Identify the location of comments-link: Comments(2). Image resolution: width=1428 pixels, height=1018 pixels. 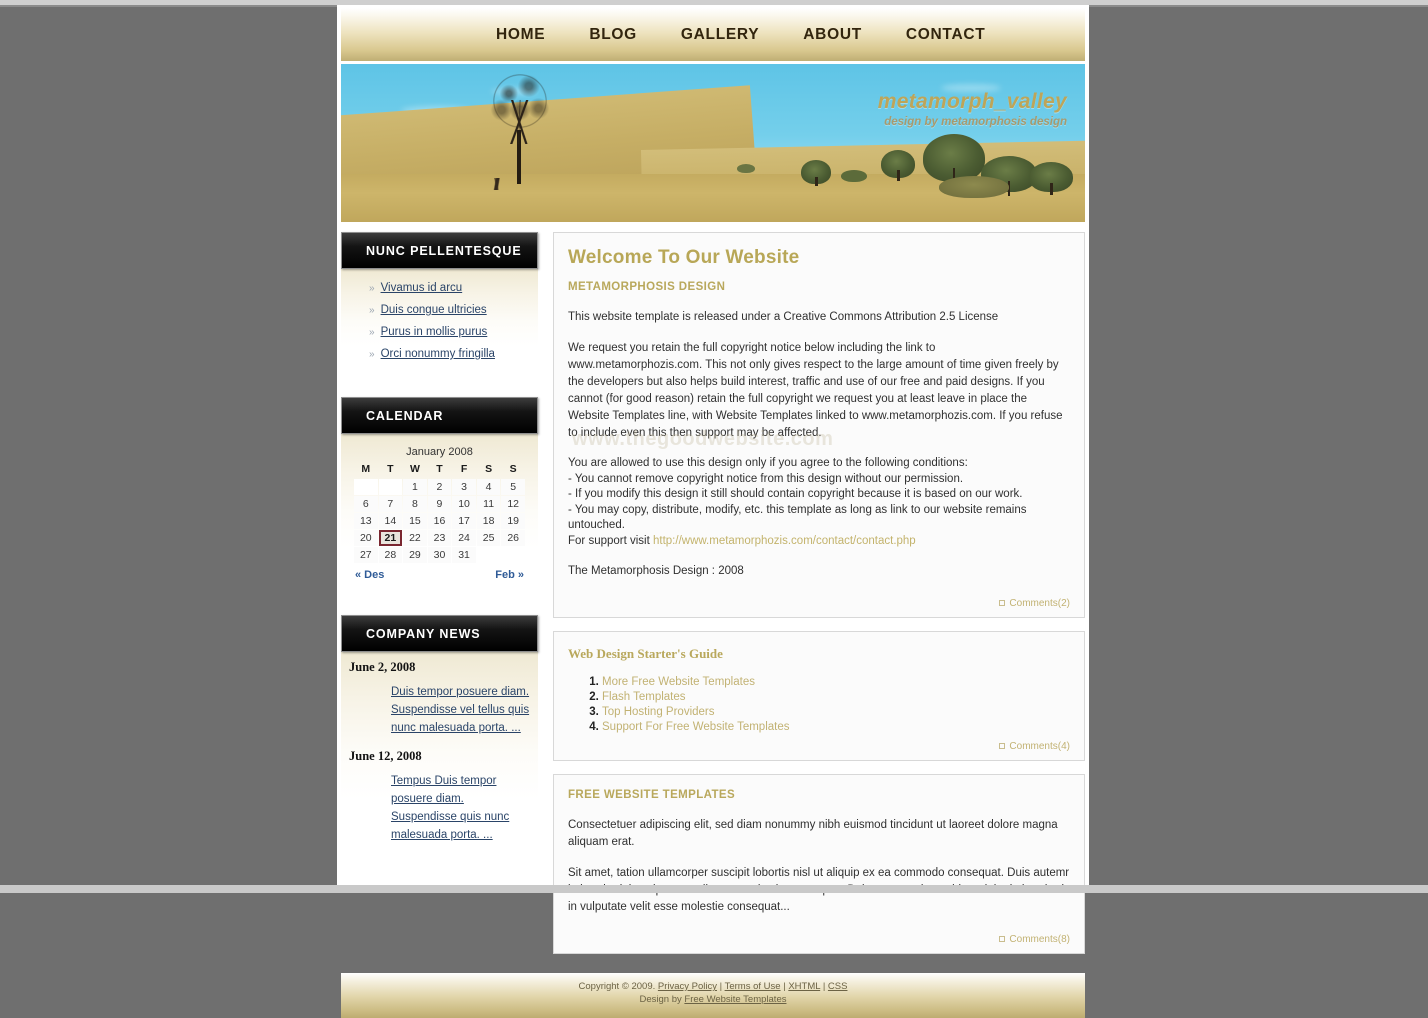
(1039, 603).